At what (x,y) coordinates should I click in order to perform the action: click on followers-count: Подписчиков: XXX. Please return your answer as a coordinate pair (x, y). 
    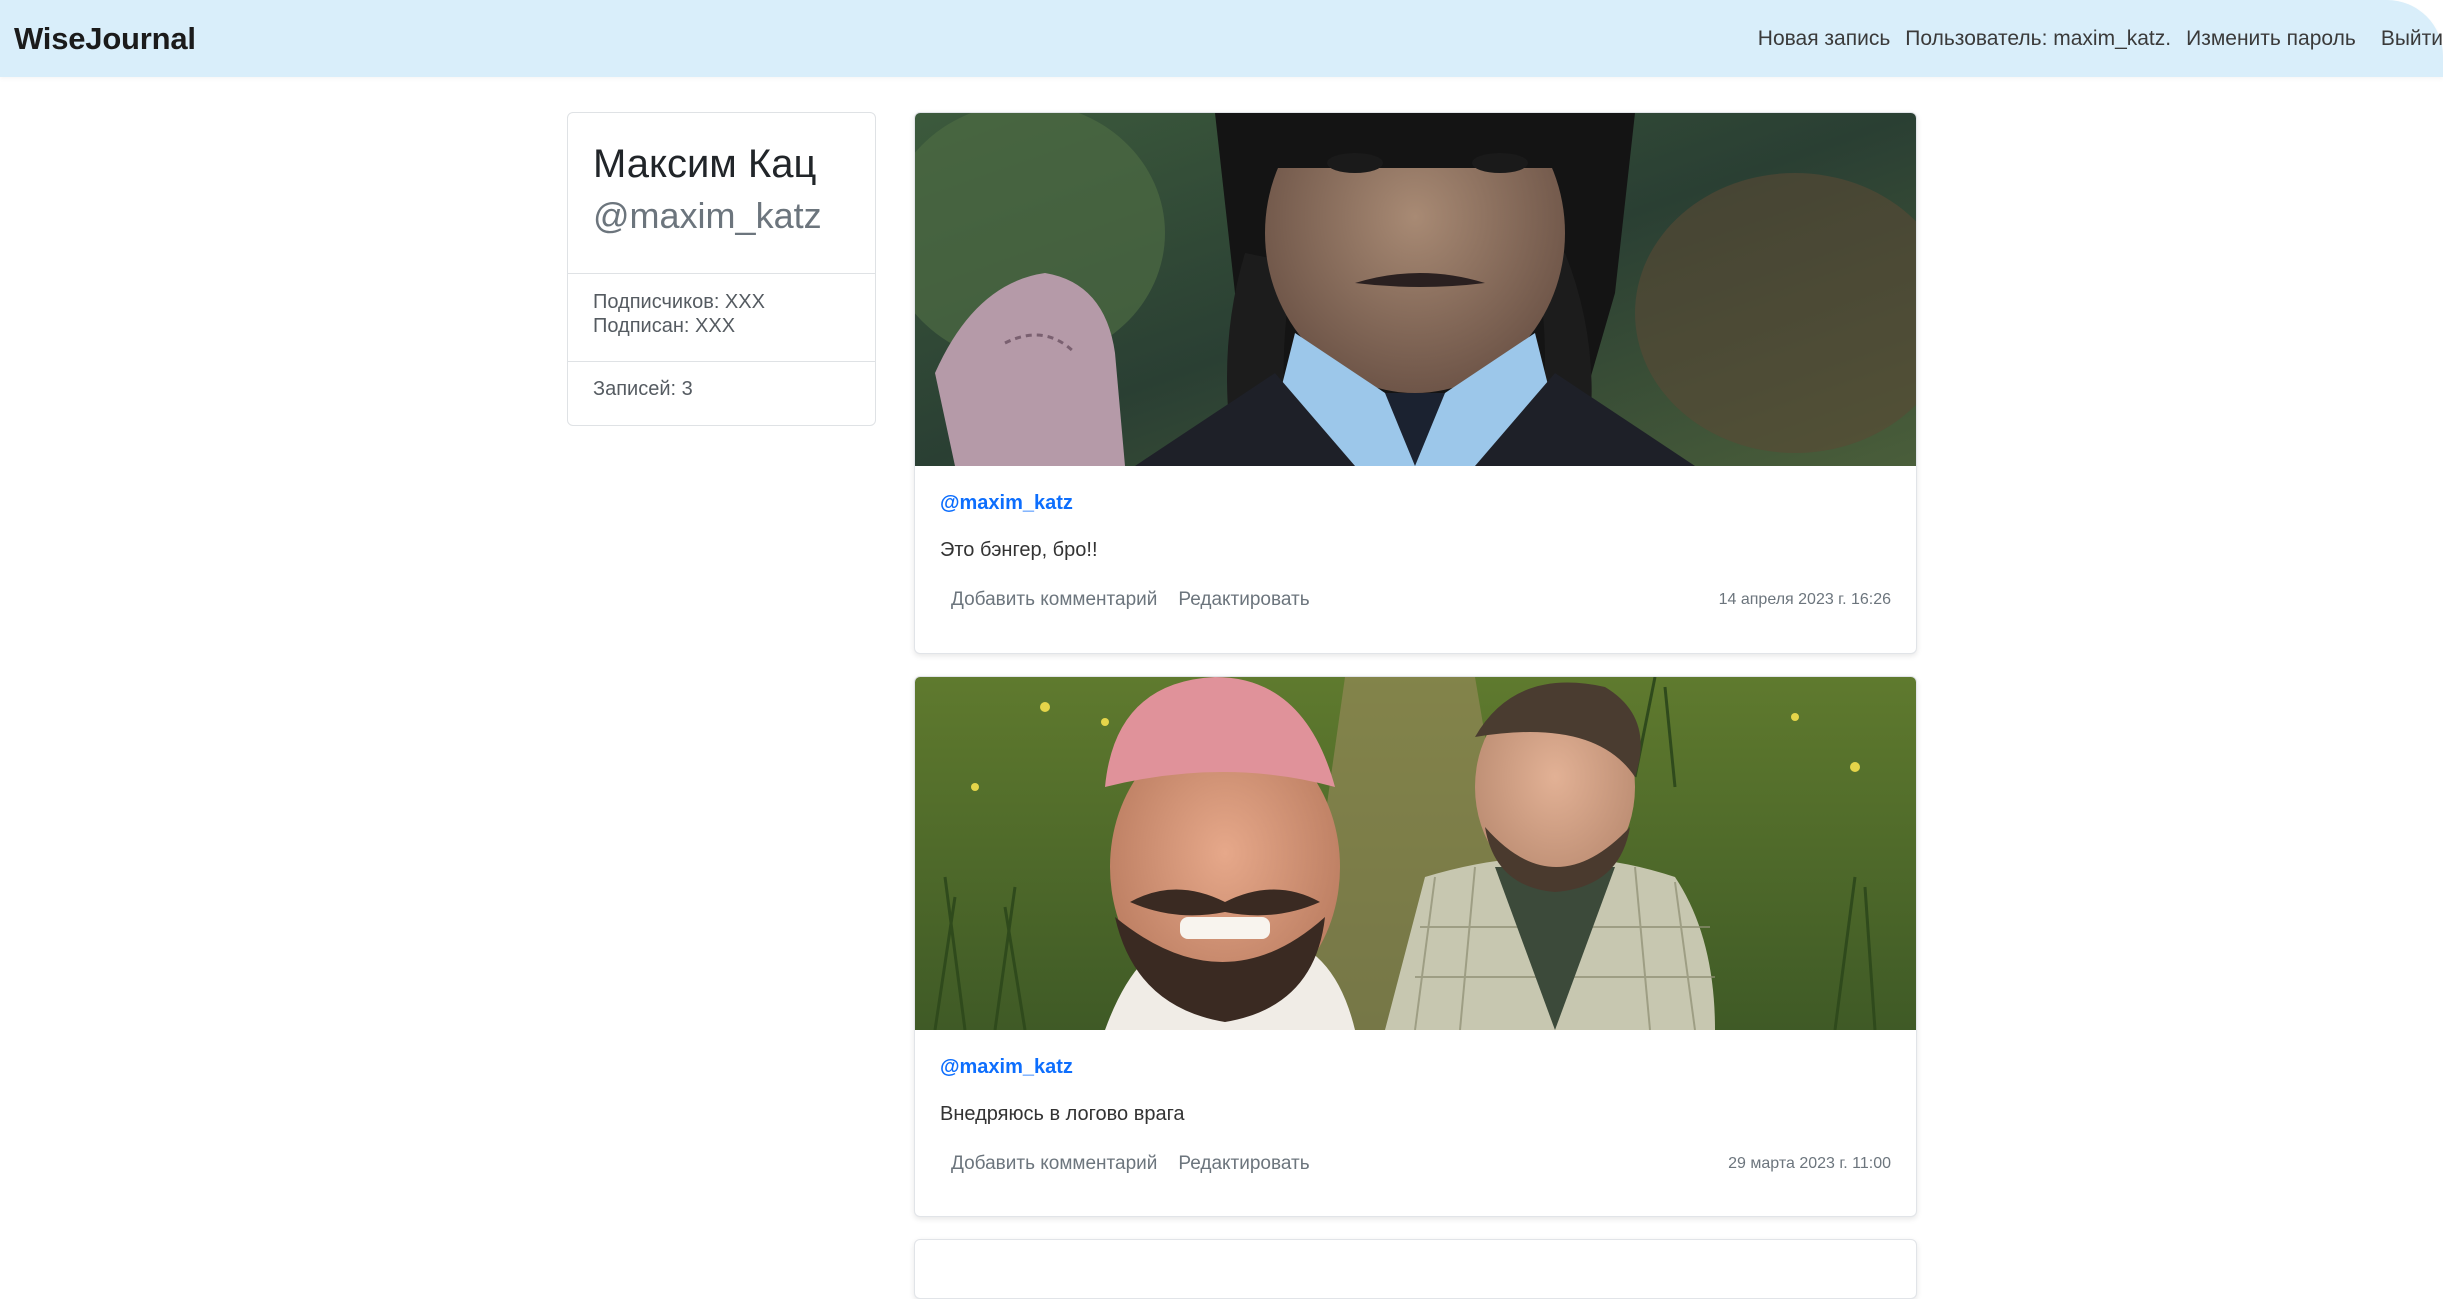
    Looking at the image, I should click on (679, 302).